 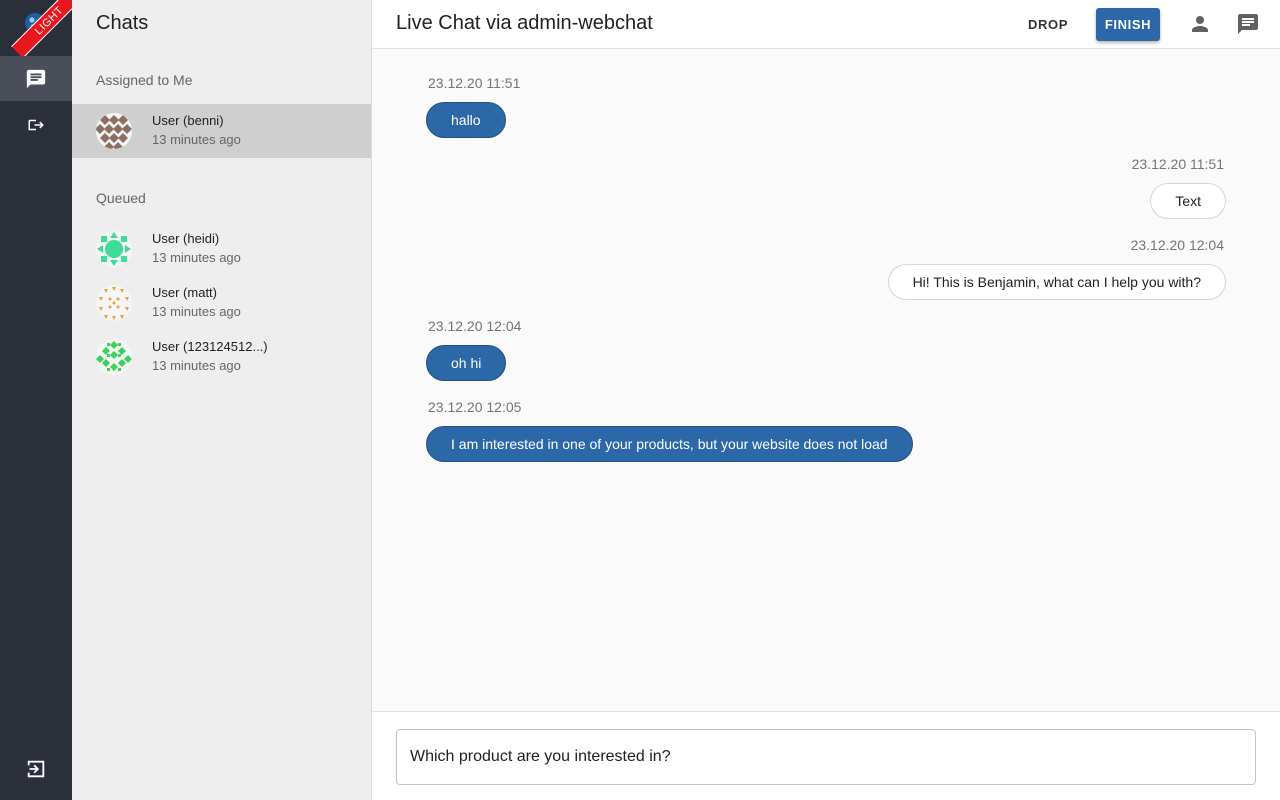 What do you see at coordinates (188, 120) in the screenshot?
I see `chat-user-name: User (benni)` at bounding box center [188, 120].